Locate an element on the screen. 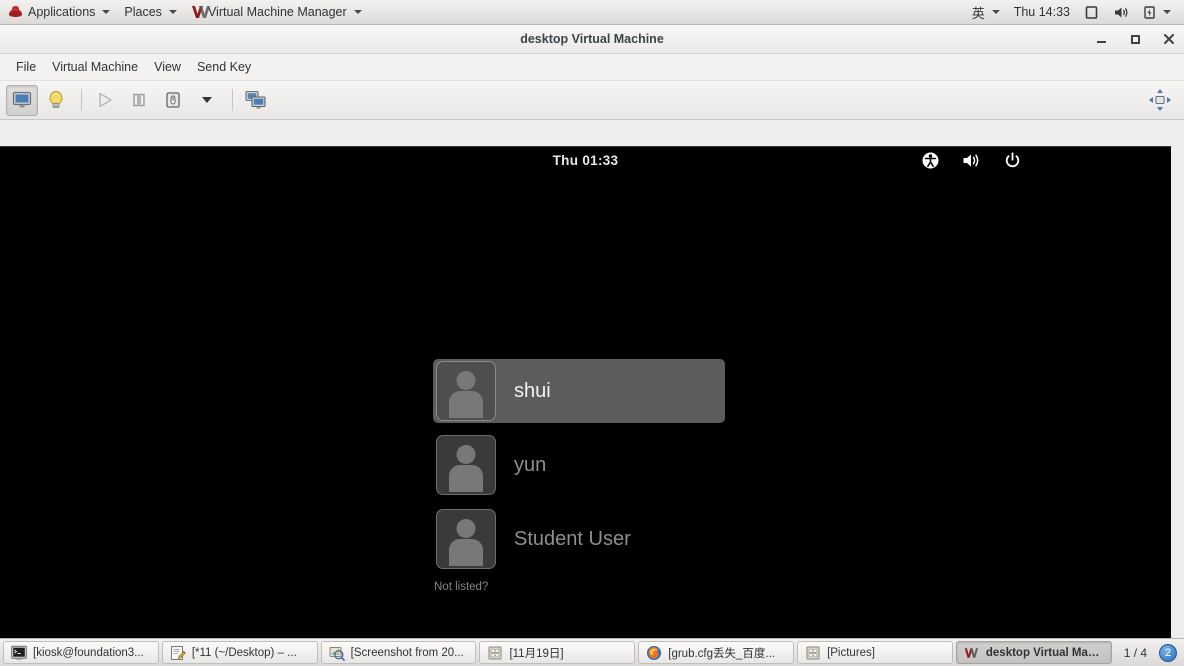 Image resolution: width=1184 pixels, height=666 pixels. hardware-details-button is located at coordinates (56, 100).